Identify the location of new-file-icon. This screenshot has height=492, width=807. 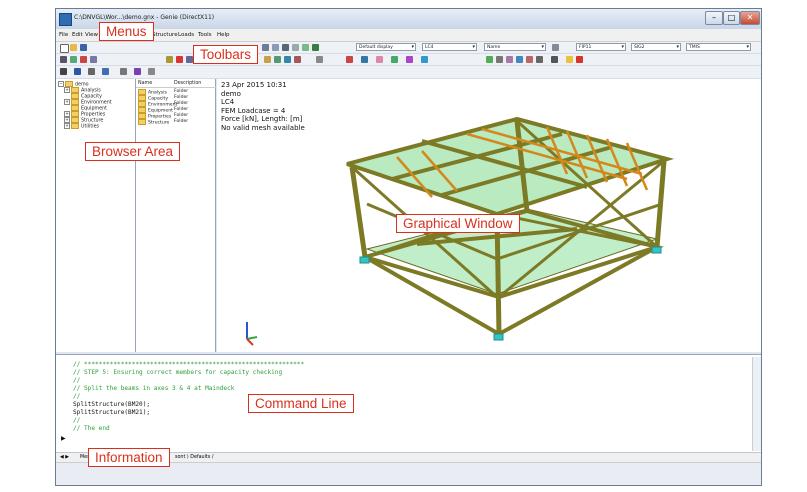
(64, 48).